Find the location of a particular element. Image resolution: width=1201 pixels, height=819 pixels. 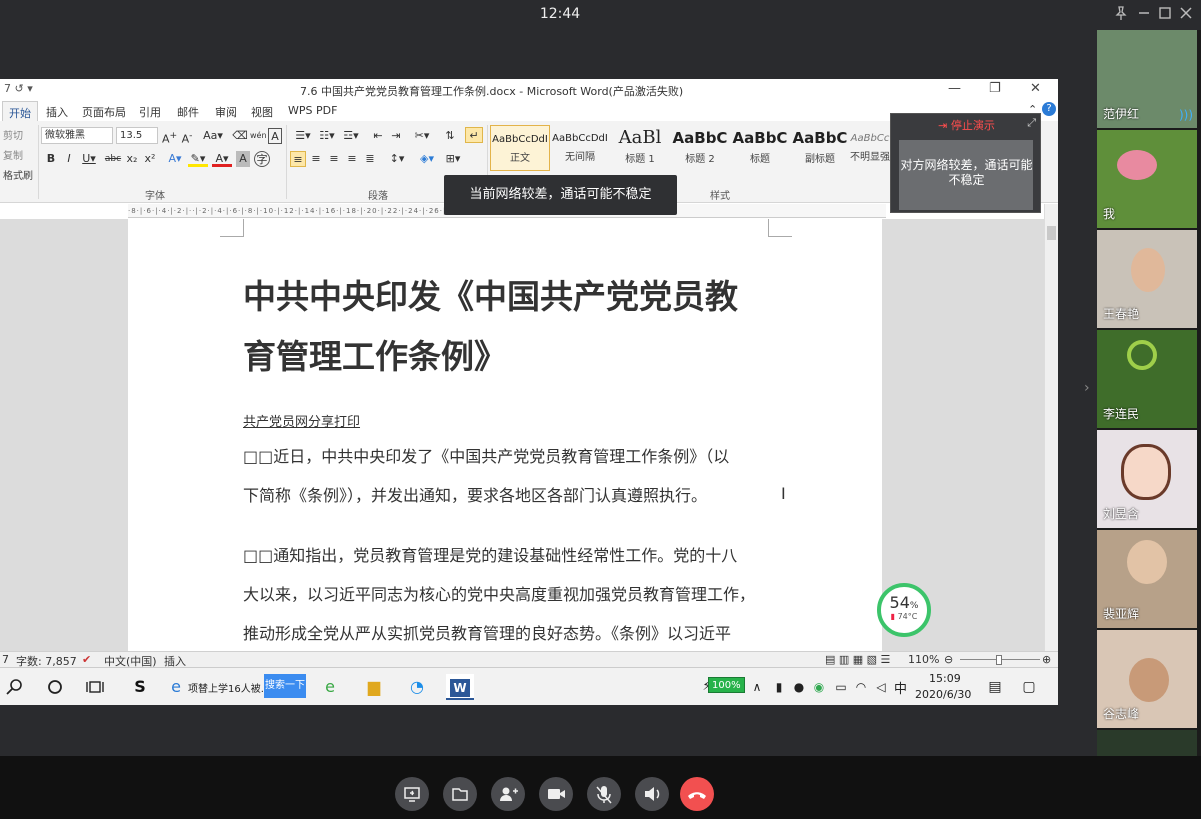

sort-icon: ⇅ is located at coordinates (450, 136).